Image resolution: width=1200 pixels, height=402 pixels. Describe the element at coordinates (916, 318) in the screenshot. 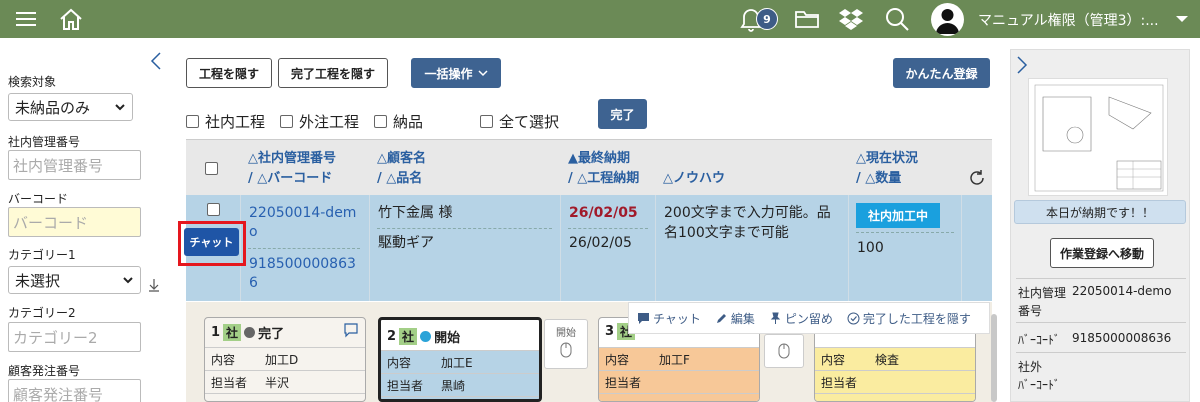

I see `hide-done-action-label: 完了した工程を隠す` at that location.